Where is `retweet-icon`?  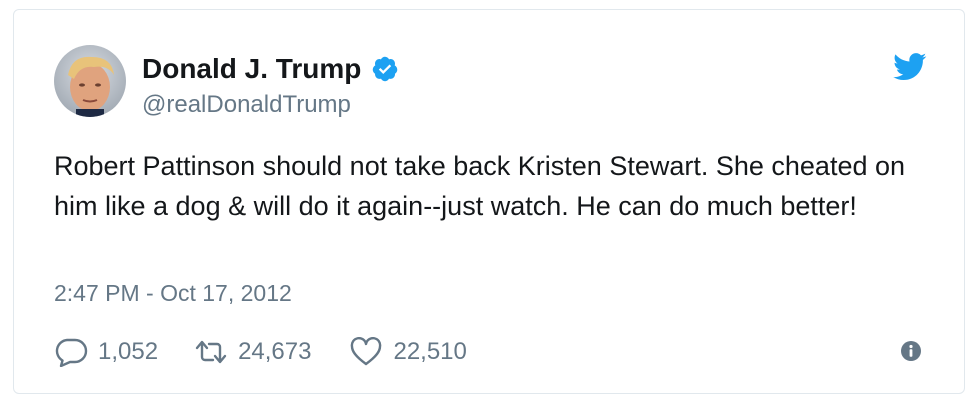 retweet-icon is located at coordinates (211, 352).